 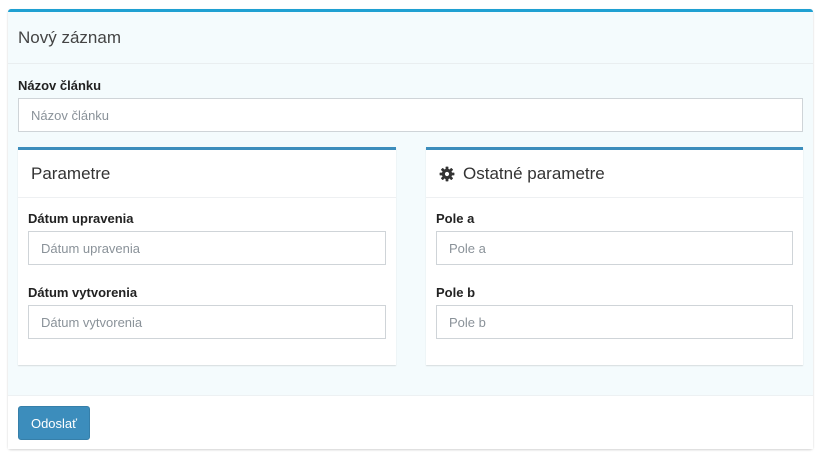 I want to click on article-title-input, so click(x=410, y=115).